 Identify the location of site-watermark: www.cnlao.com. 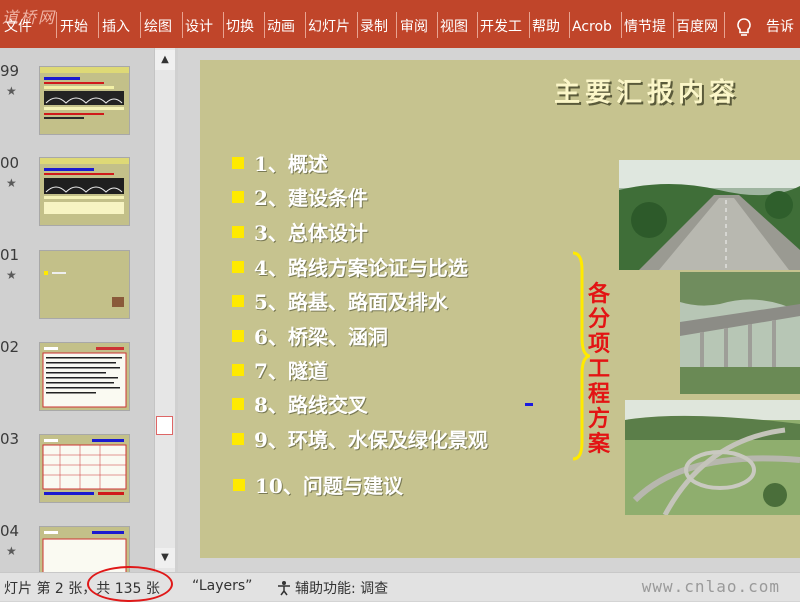
(710, 586).